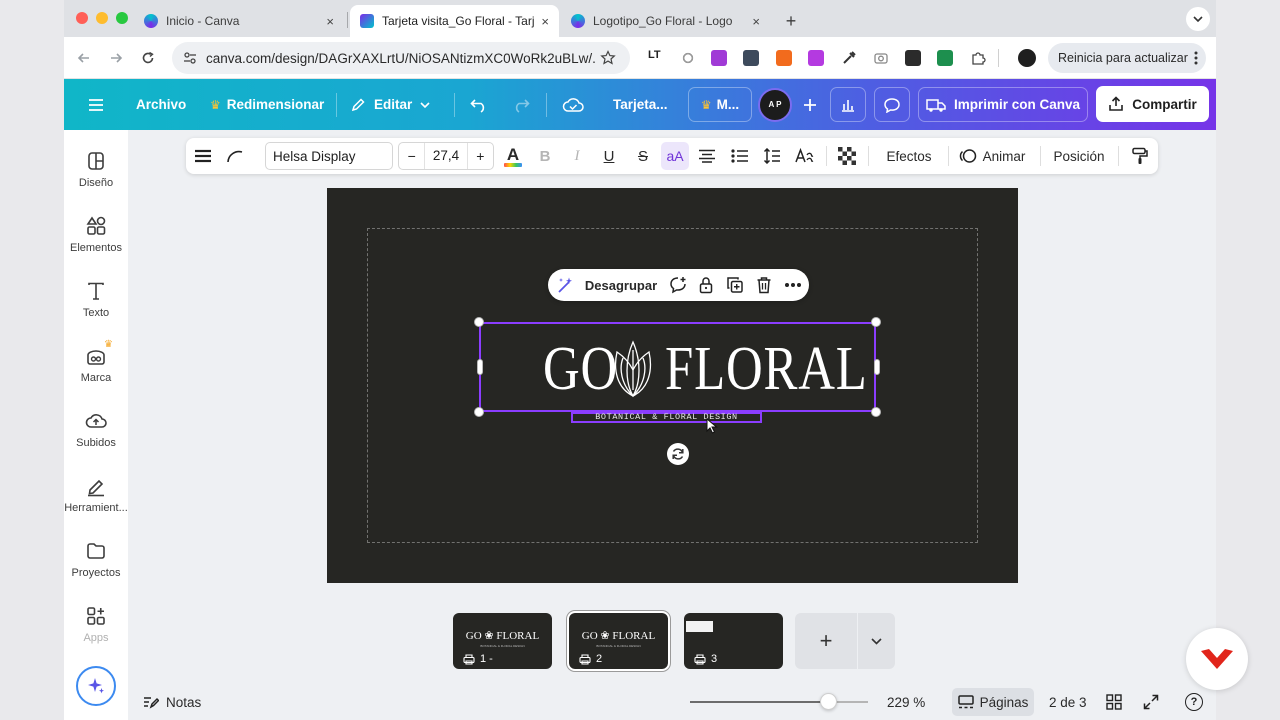  I want to click on grid-view-button, so click(1114, 702).